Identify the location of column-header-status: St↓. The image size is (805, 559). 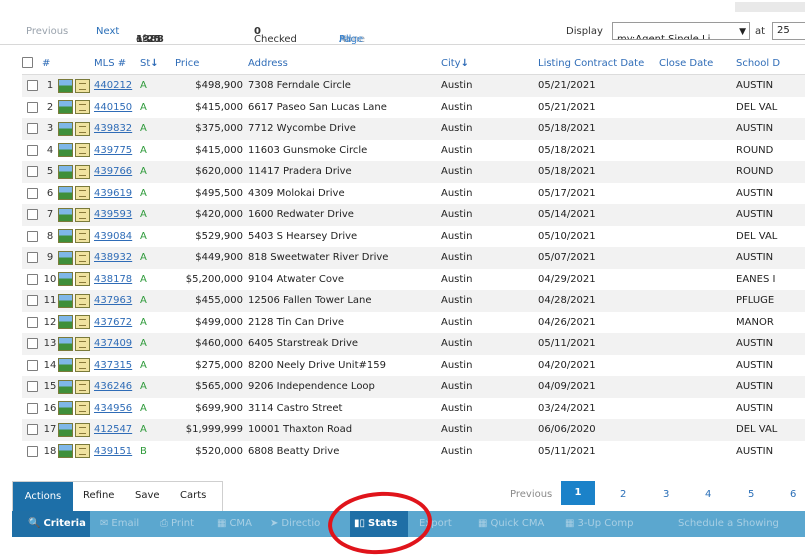
(157, 63).